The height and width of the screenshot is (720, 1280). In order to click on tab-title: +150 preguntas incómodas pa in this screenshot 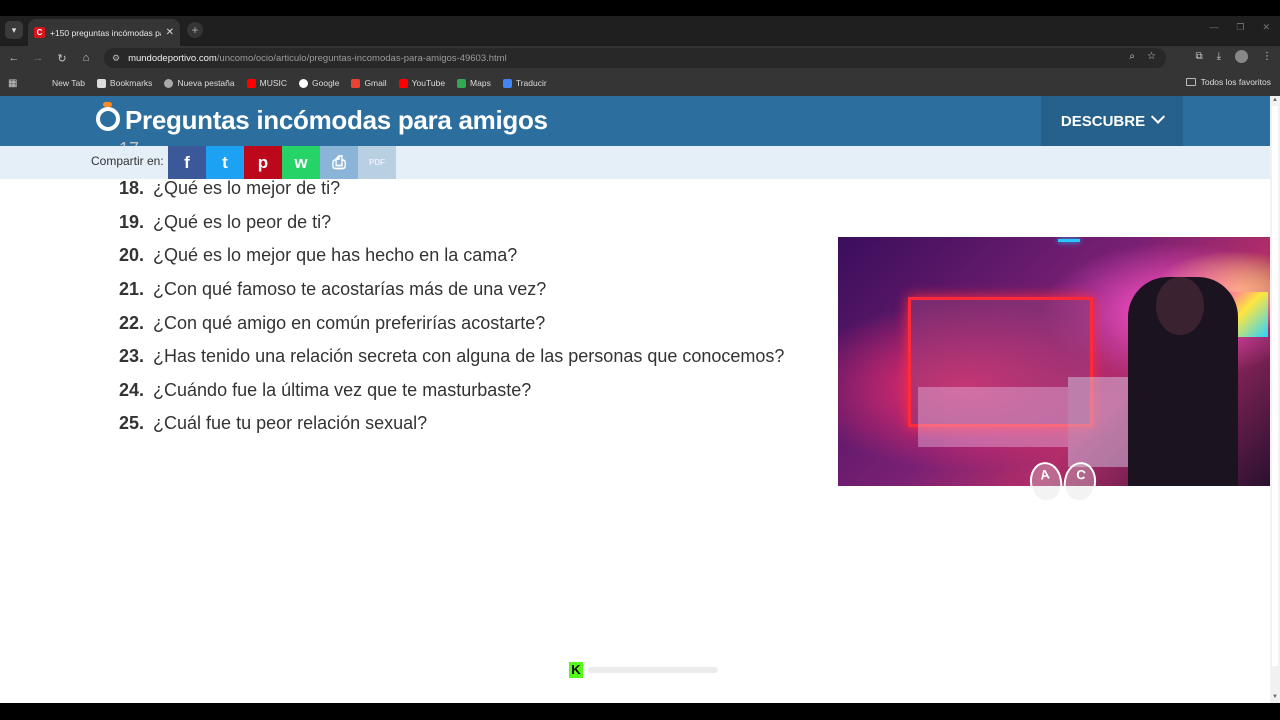, I will do `click(105, 32)`.